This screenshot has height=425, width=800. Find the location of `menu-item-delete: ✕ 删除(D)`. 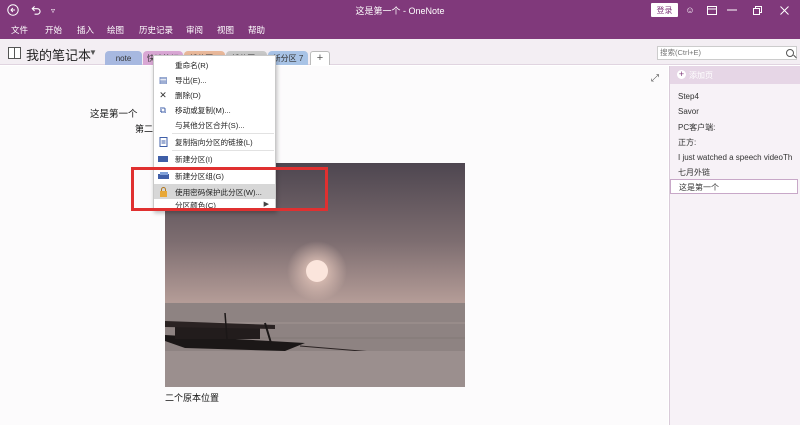

menu-item-delete: ✕ 删除(D) is located at coordinates (214, 94).